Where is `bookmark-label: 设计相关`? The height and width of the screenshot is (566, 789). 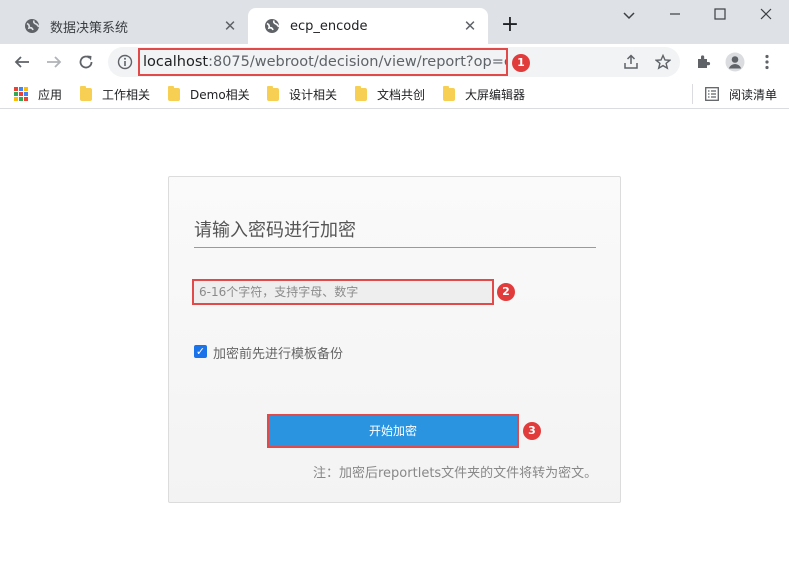 bookmark-label: 设计相关 is located at coordinates (313, 94).